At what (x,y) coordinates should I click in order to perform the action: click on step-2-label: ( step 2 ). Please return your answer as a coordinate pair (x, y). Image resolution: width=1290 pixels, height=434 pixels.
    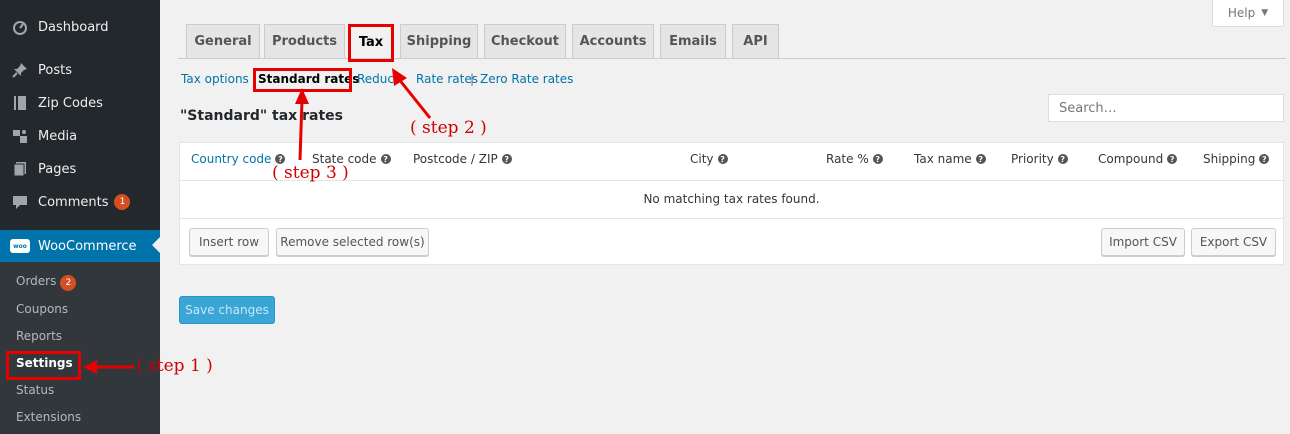
    Looking at the image, I should click on (448, 128).